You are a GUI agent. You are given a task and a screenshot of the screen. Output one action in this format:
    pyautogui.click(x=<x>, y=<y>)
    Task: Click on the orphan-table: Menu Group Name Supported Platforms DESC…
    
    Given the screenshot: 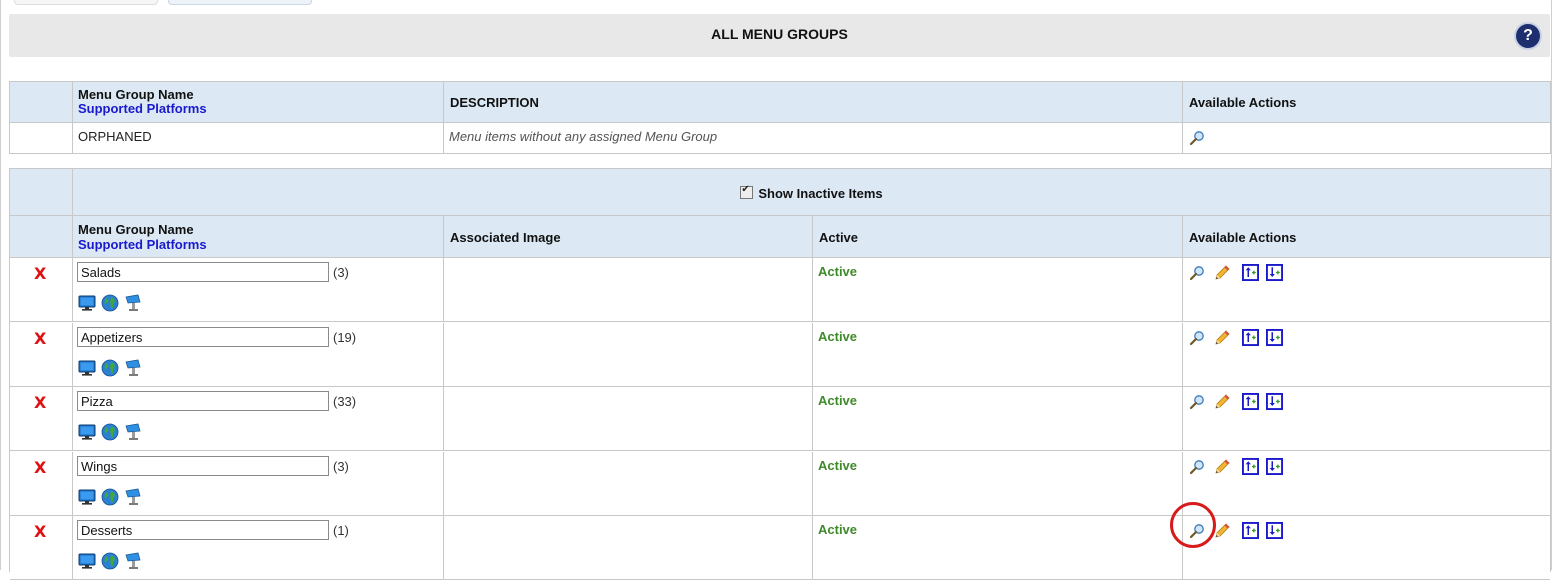 What is the action you would take?
    pyautogui.click(x=780, y=117)
    